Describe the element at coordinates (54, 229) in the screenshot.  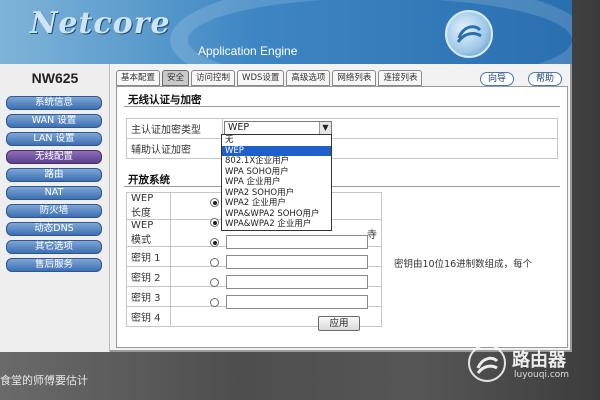
I see `sidebar-item-ddns: 动态DNS` at that location.